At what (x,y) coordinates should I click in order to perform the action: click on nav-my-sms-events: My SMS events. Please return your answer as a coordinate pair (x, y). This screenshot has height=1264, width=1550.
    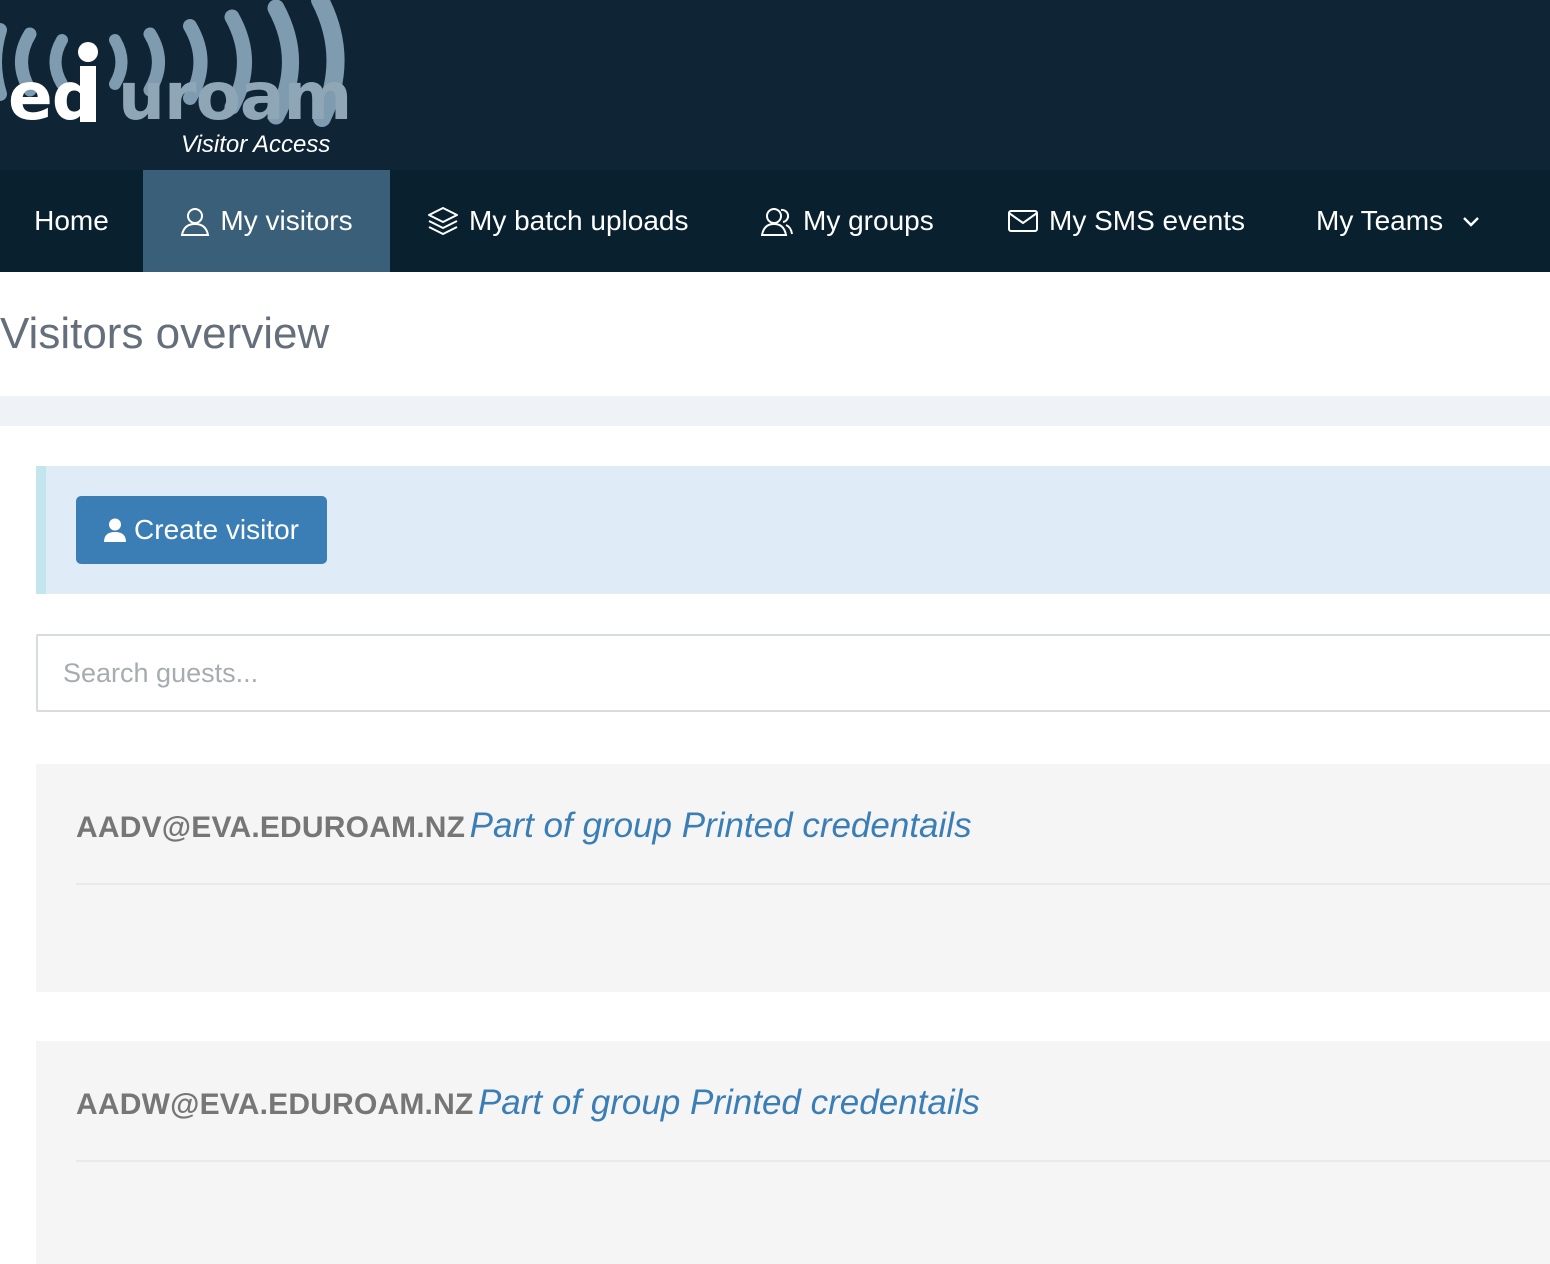
    Looking at the image, I should click on (1126, 221).